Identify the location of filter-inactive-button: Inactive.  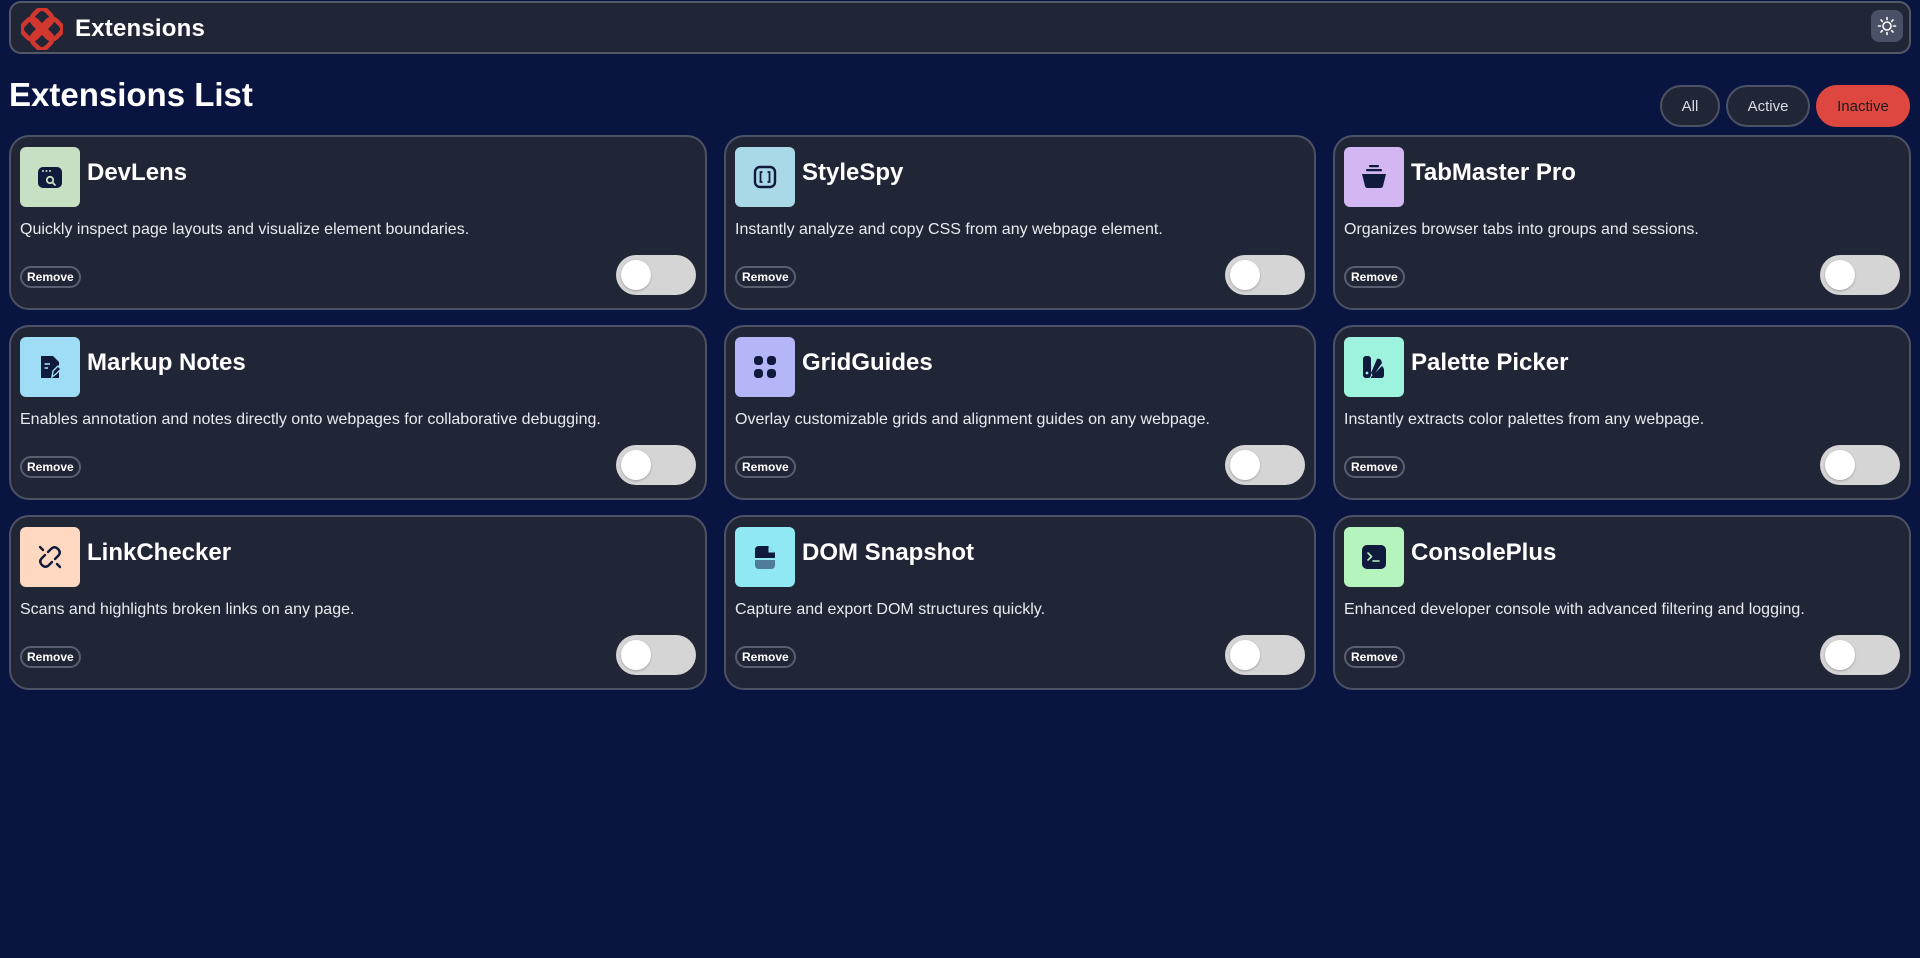
(1863, 106).